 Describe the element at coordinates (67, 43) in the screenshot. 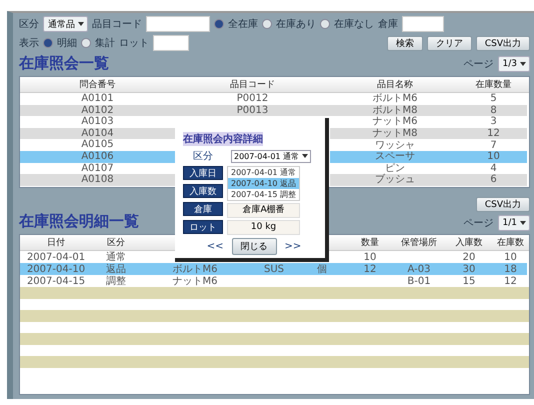

I see `radio-label: 明細` at that location.